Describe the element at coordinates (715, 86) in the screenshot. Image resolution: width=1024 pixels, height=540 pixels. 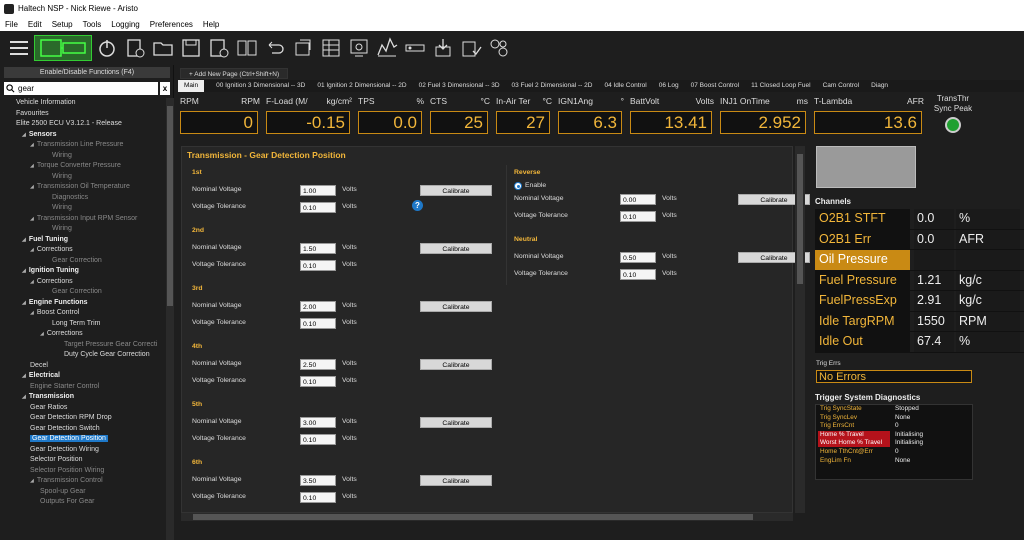
I see `tab-7: 07 Boost Control` at that location.